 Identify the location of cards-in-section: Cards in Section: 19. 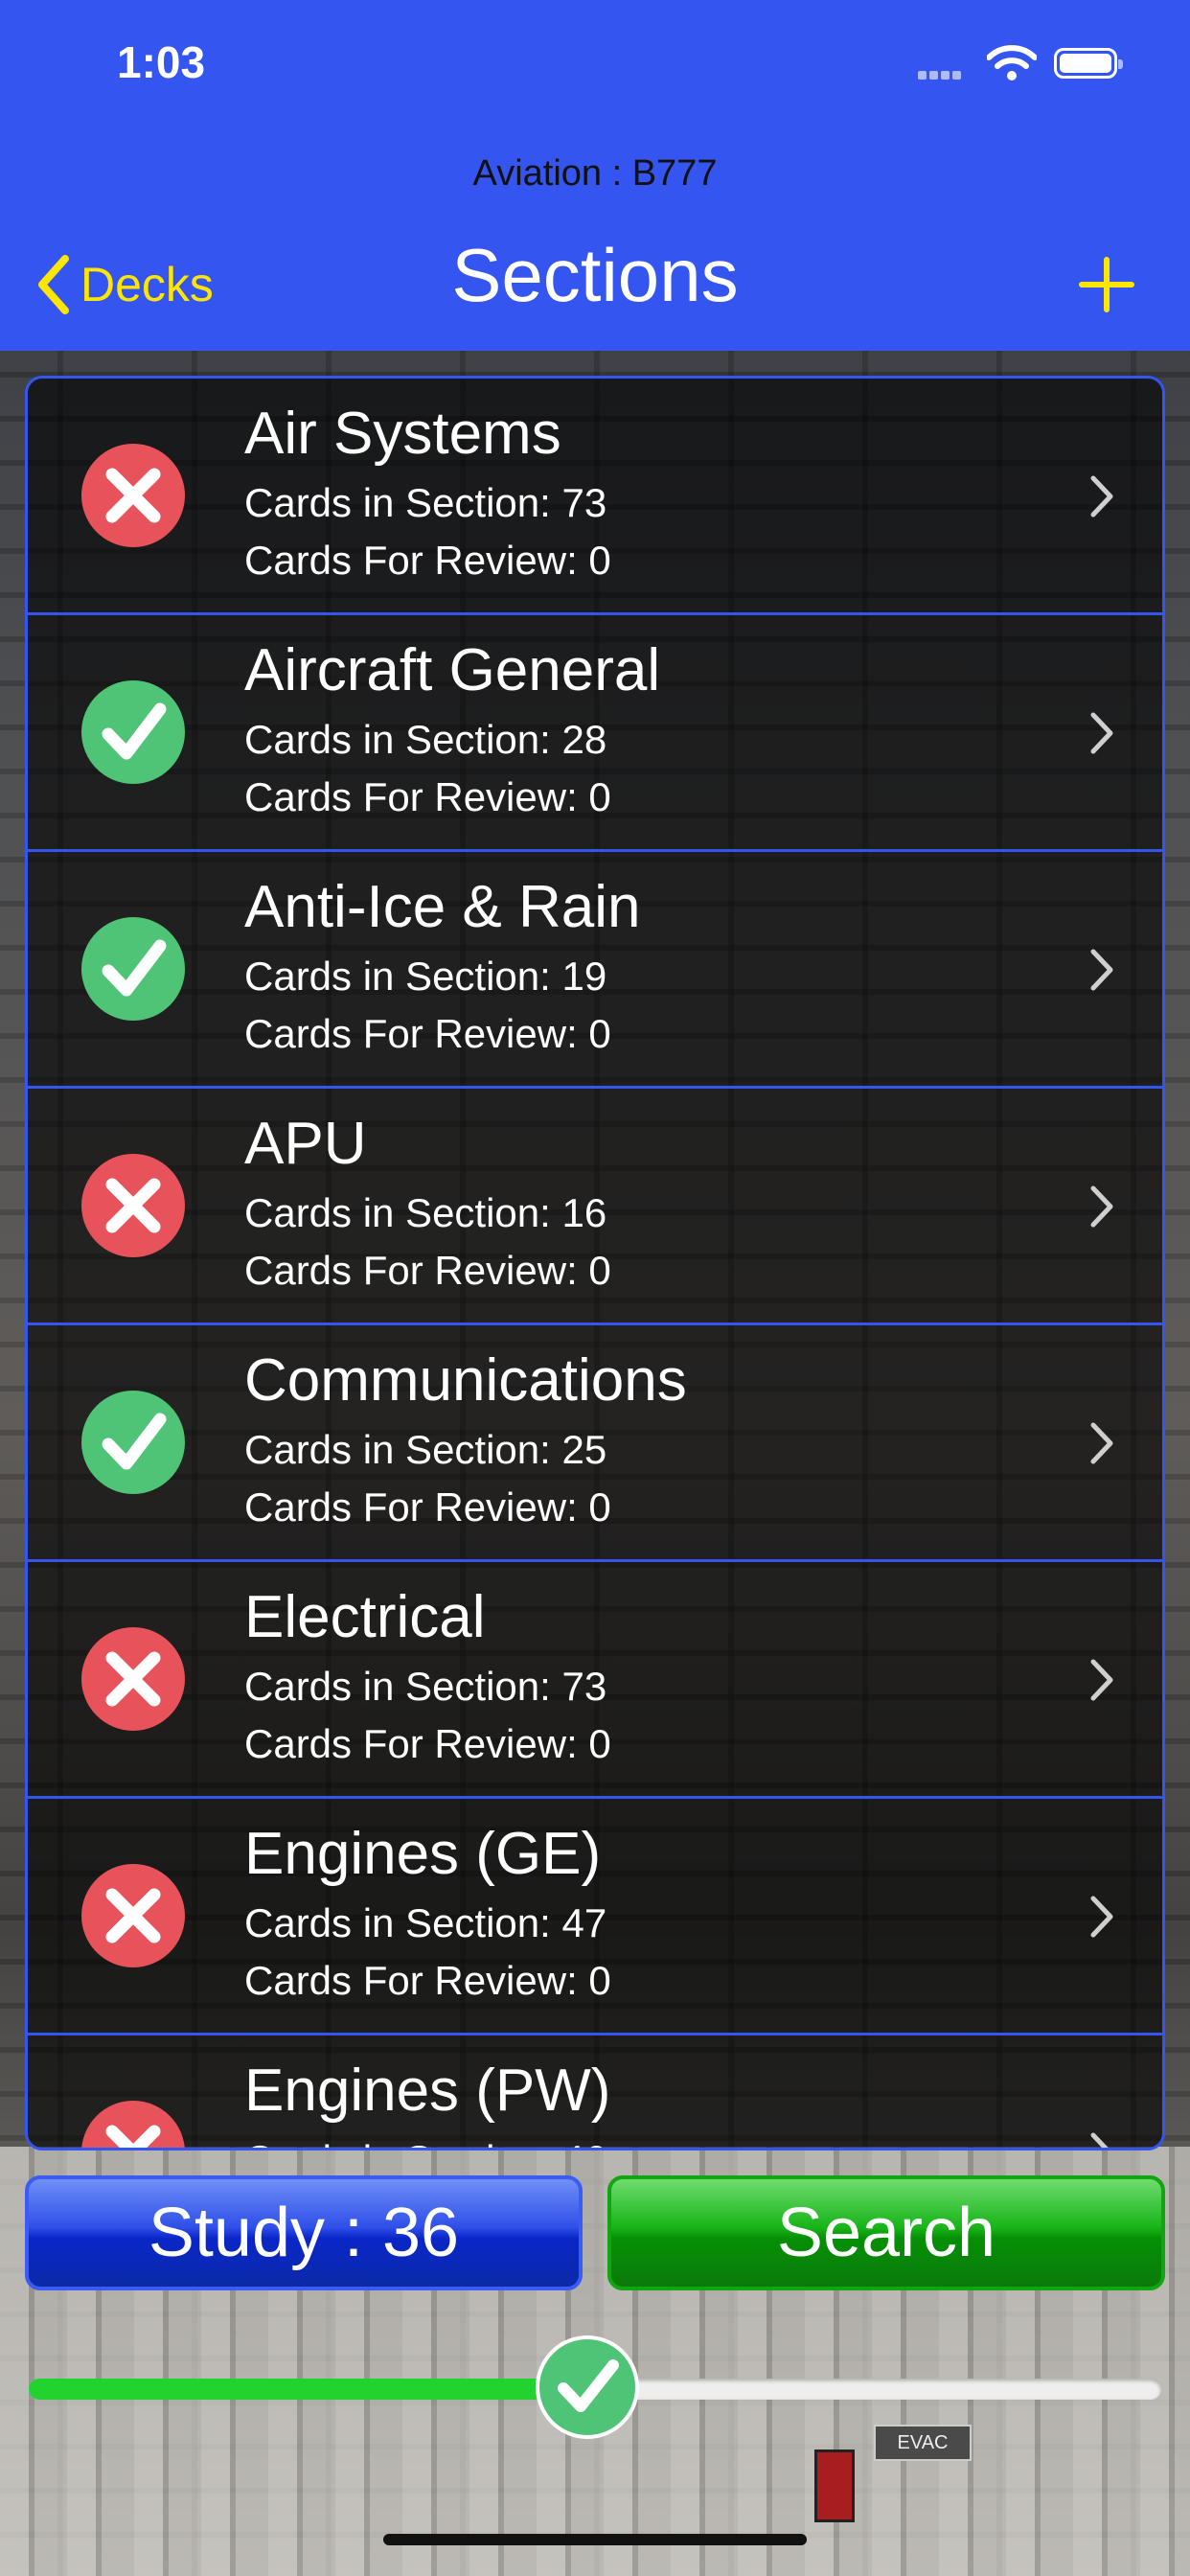
(426, 976).